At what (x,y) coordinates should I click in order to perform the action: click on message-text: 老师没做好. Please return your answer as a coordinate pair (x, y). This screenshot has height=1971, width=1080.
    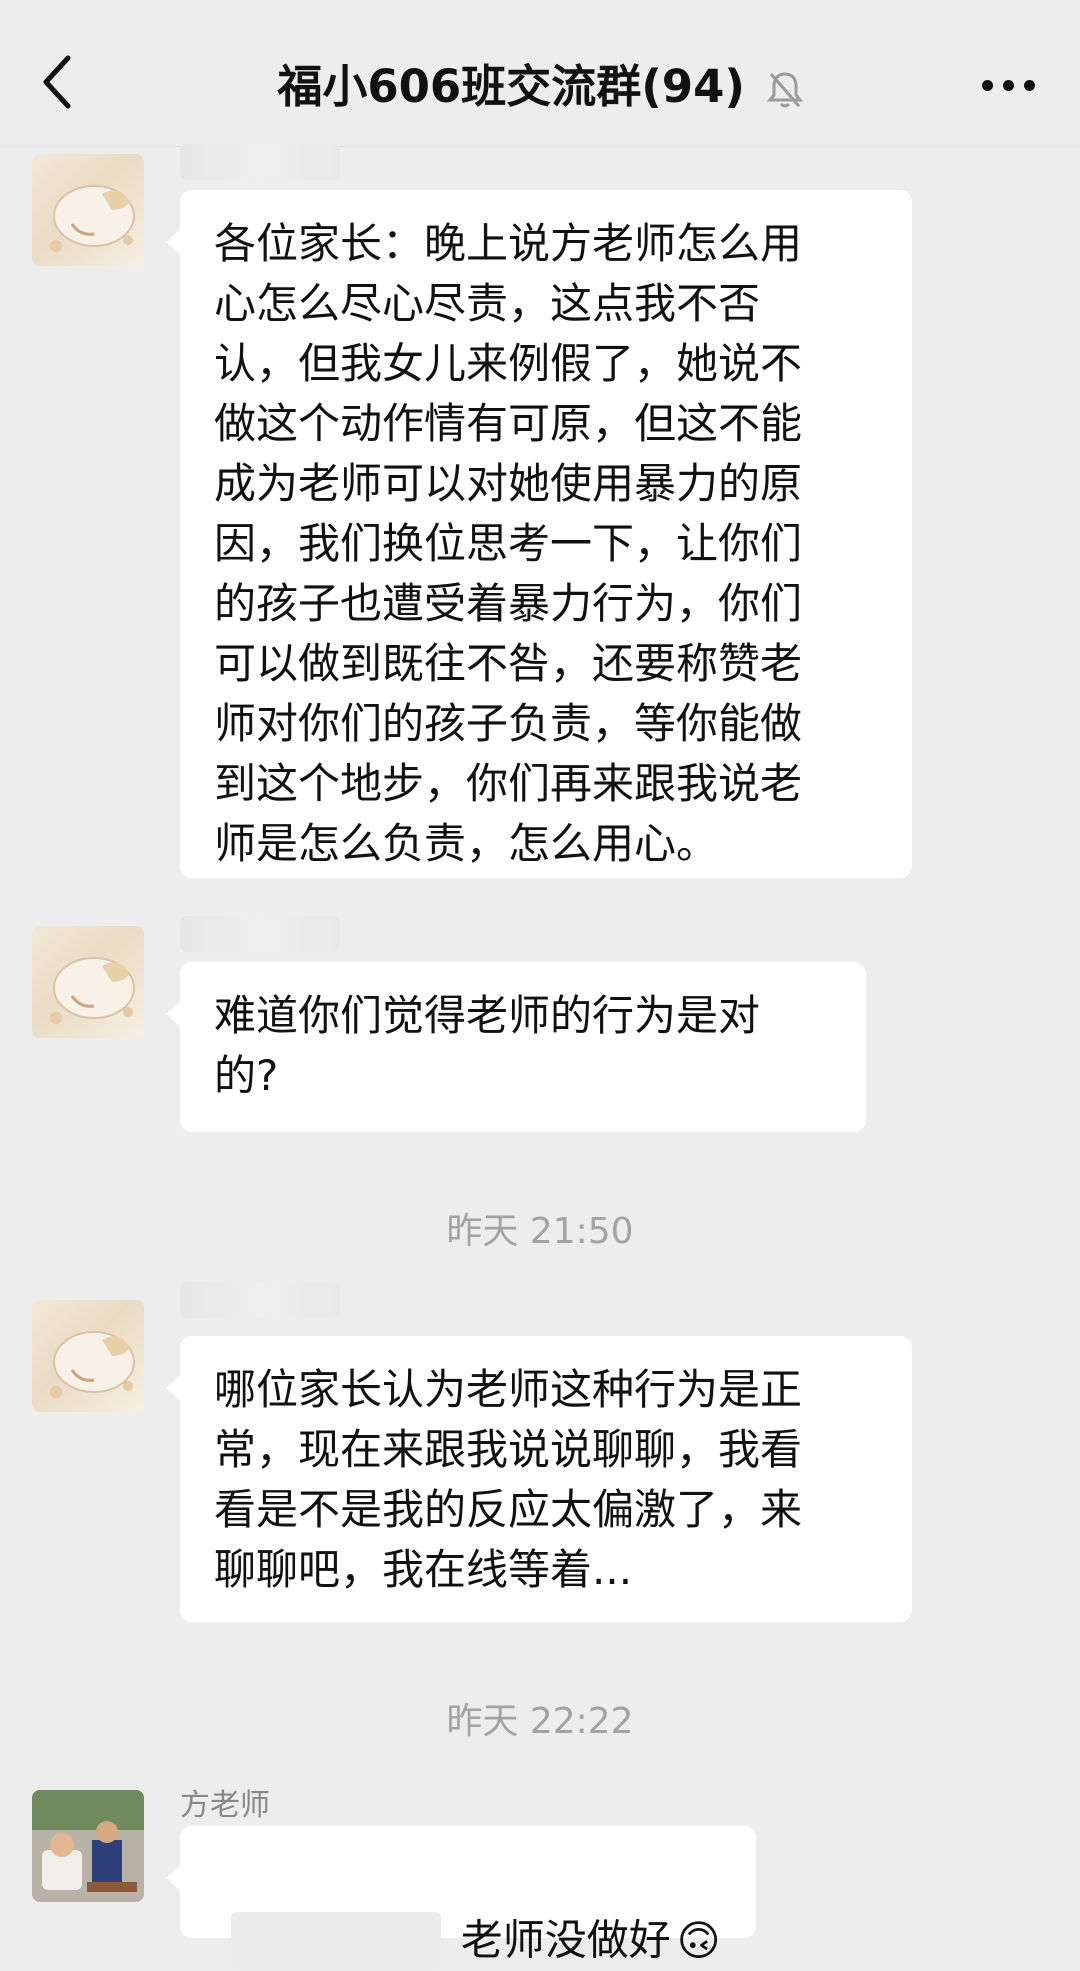
    Looking at the image, I should click on (565, 1940).